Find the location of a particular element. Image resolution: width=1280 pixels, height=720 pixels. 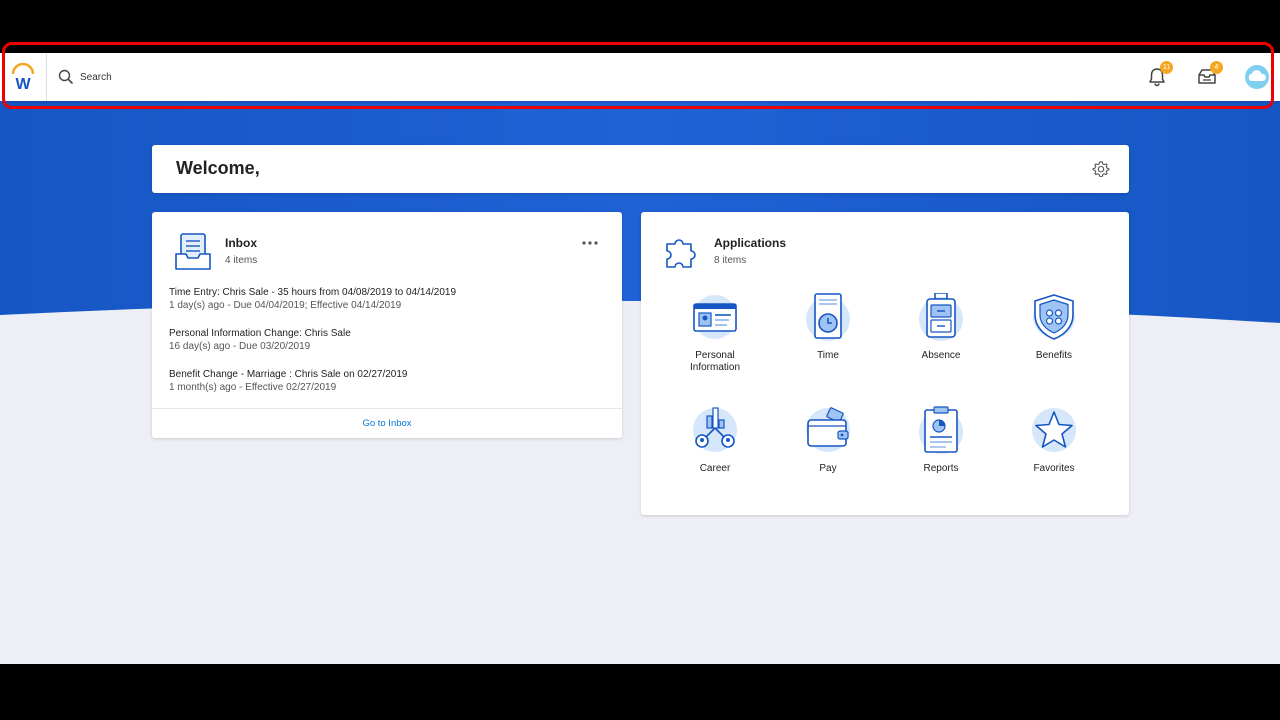

inbox-title: Inbox is located at coordinates (241, 243).